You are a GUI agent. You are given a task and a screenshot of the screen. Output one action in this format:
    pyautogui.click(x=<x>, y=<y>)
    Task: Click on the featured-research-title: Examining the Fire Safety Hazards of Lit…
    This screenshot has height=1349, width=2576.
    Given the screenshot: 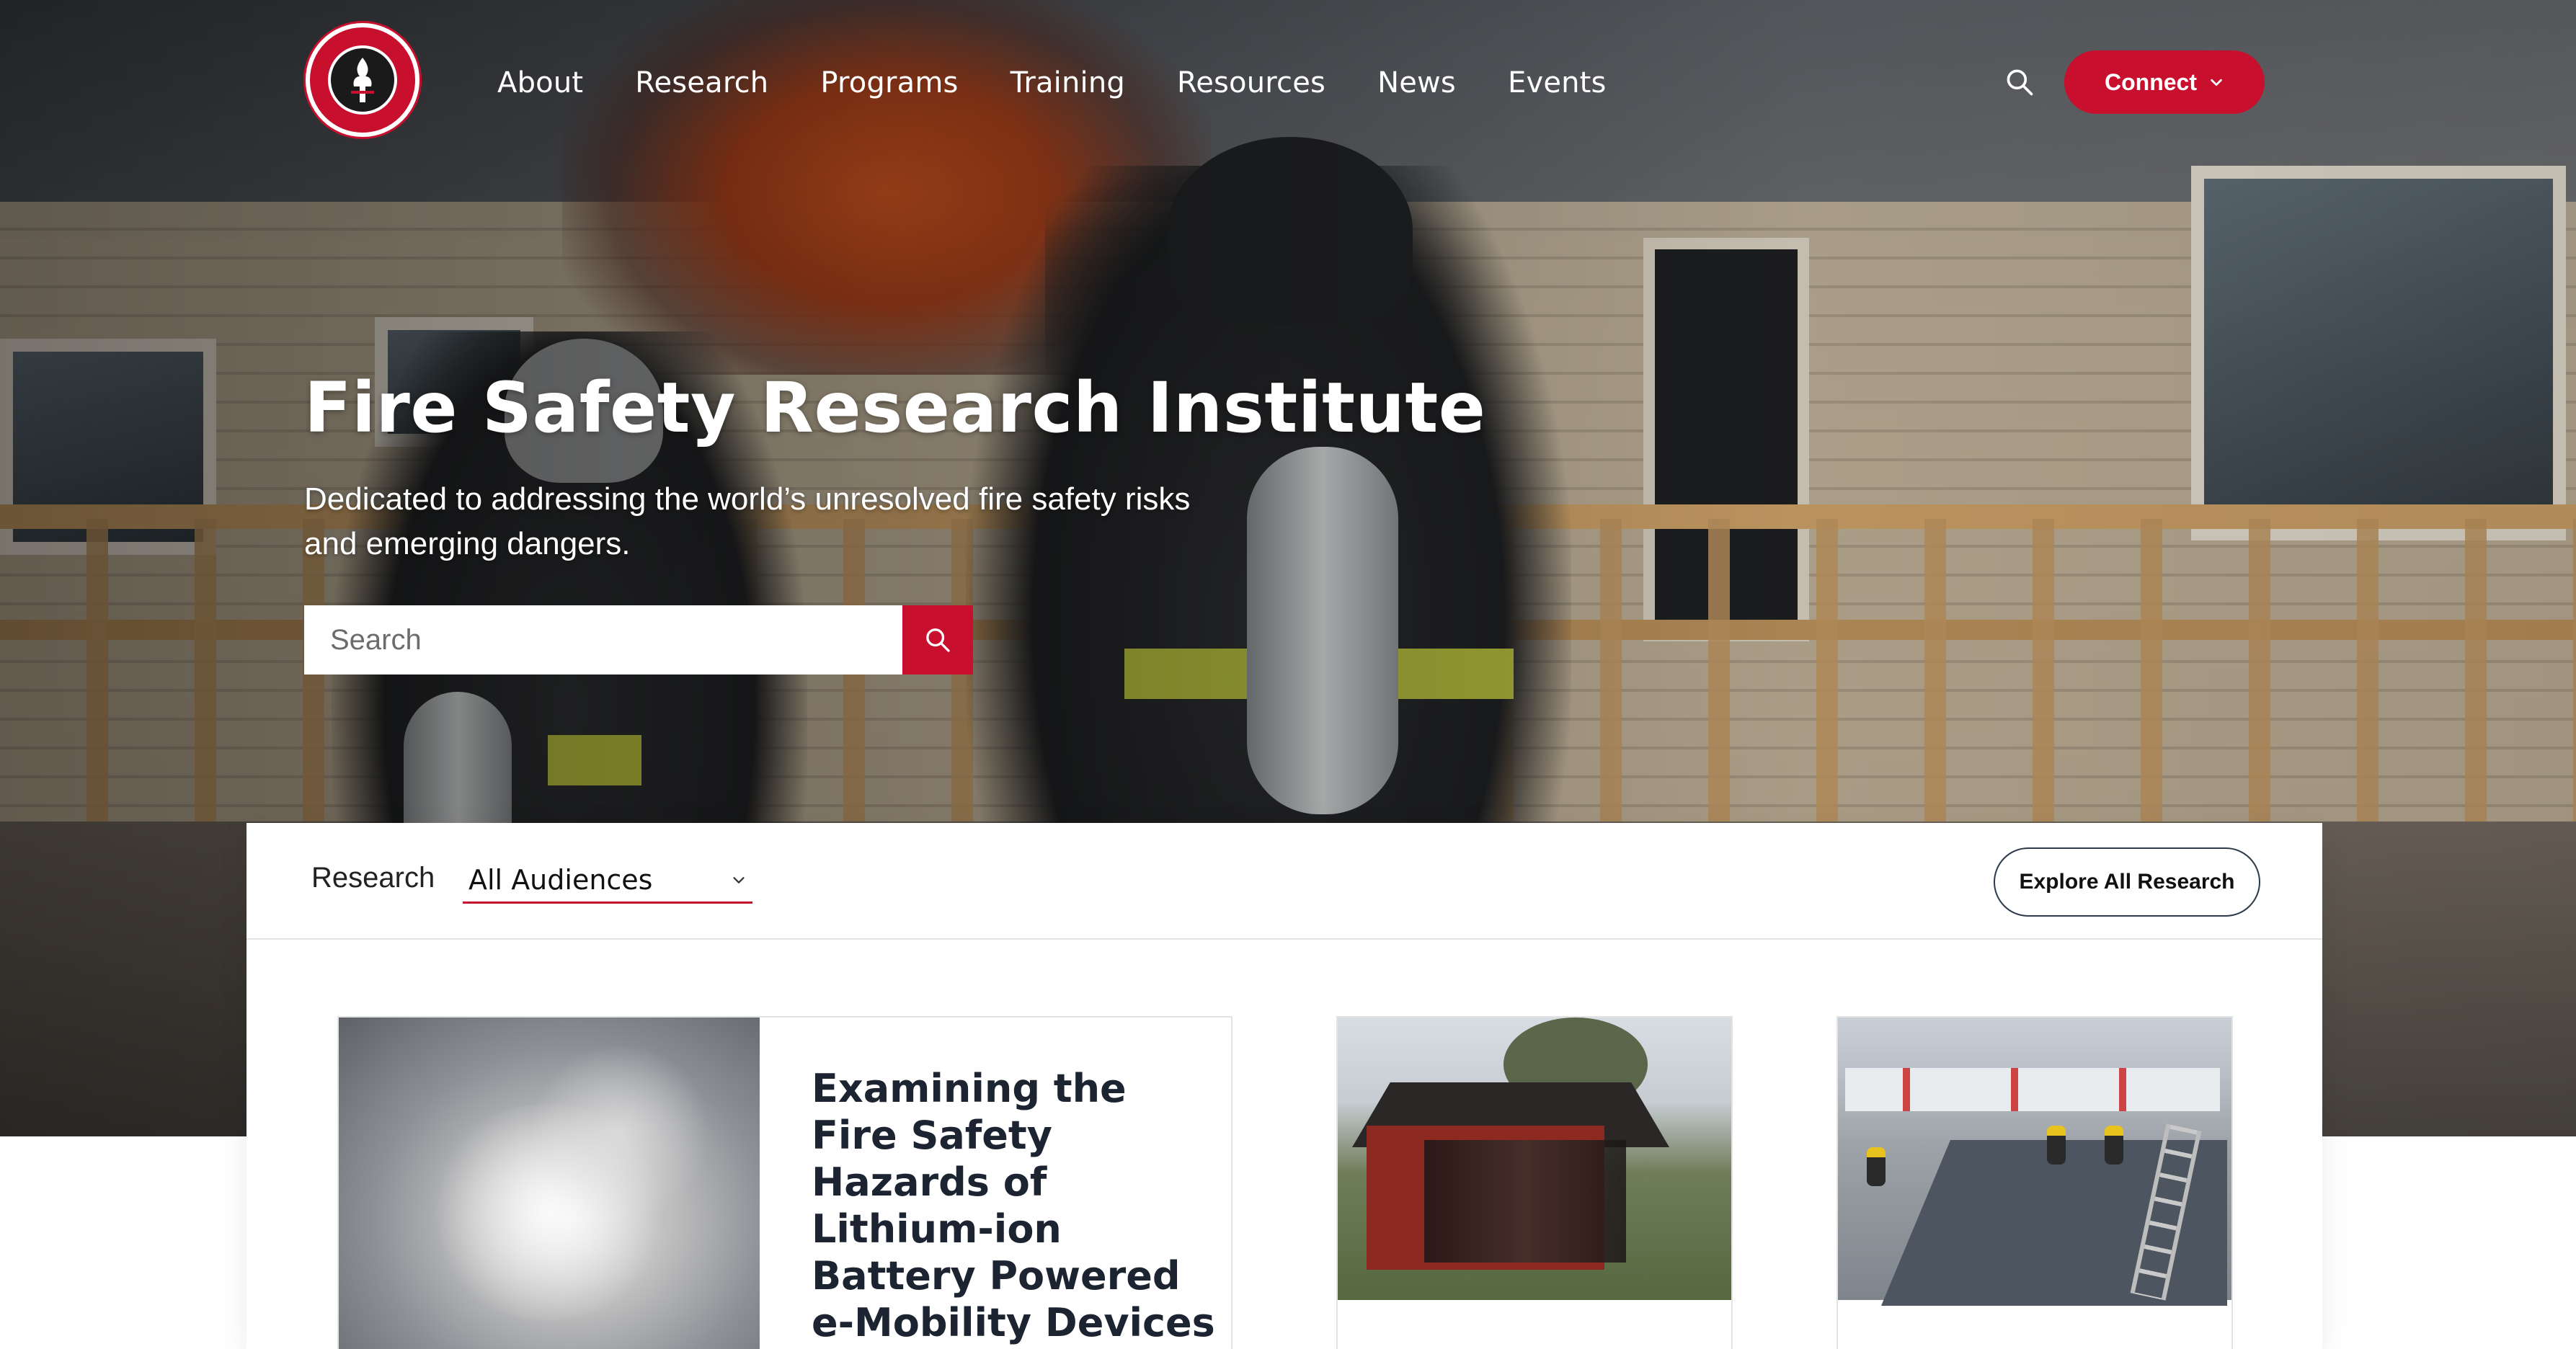 What is the action you would take?
    pyautogui.click(x=1013, y=1207)
    